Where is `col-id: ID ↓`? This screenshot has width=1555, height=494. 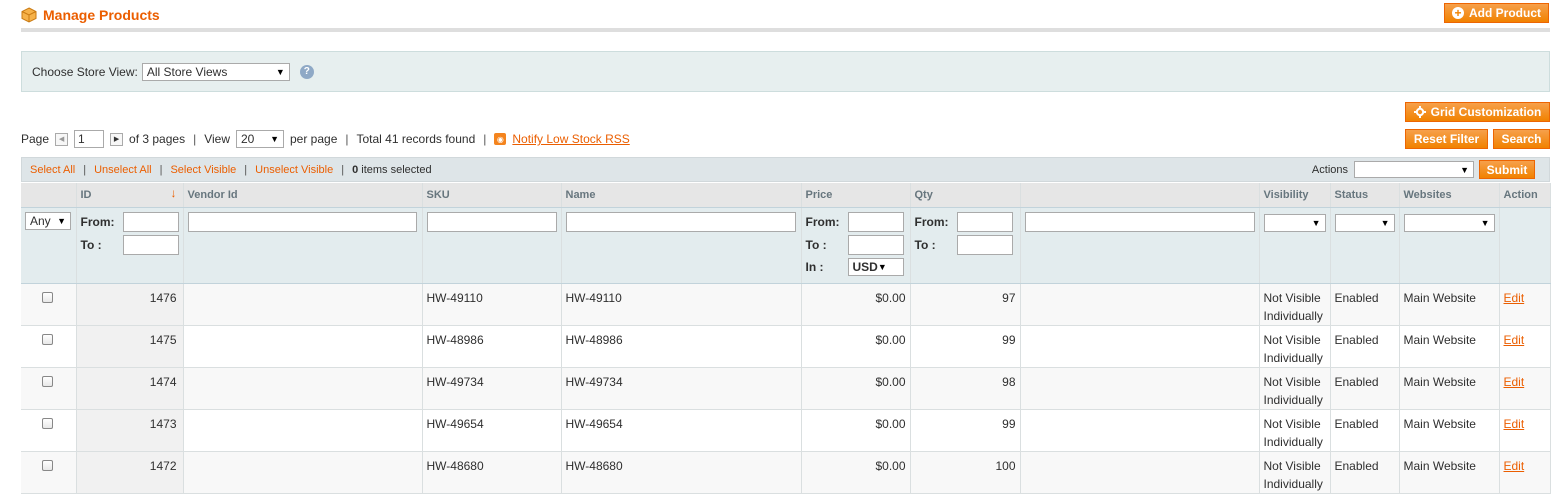
col-id: ID ↓ is located at coordinates (130, 195).